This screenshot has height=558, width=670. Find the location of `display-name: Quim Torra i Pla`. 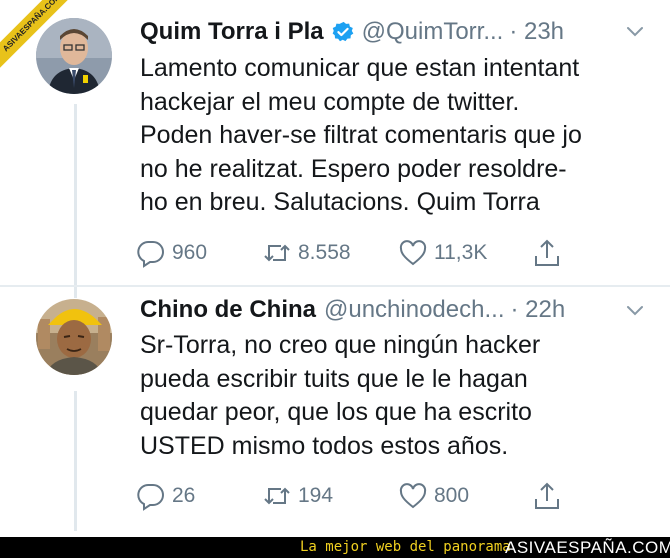

display-name: Quim Torra i Pla is located at coordinates (232, 32).